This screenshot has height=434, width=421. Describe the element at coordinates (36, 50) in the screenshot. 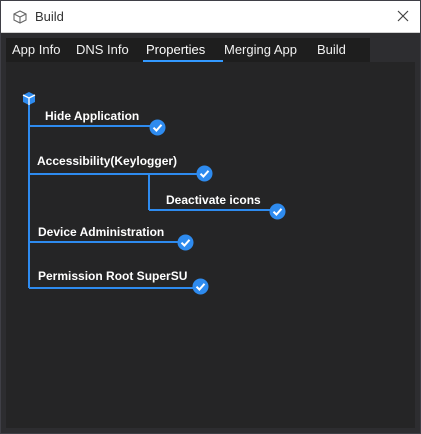

I see `tab-app-info: App Info` at that location.